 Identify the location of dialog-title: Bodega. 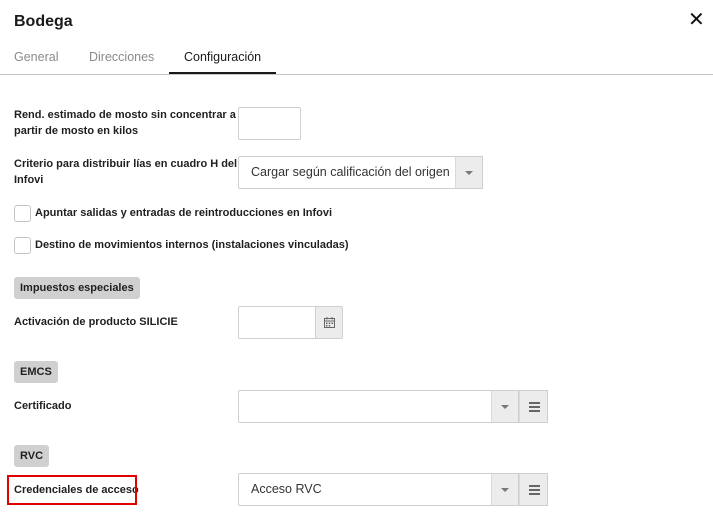
(43, 21).